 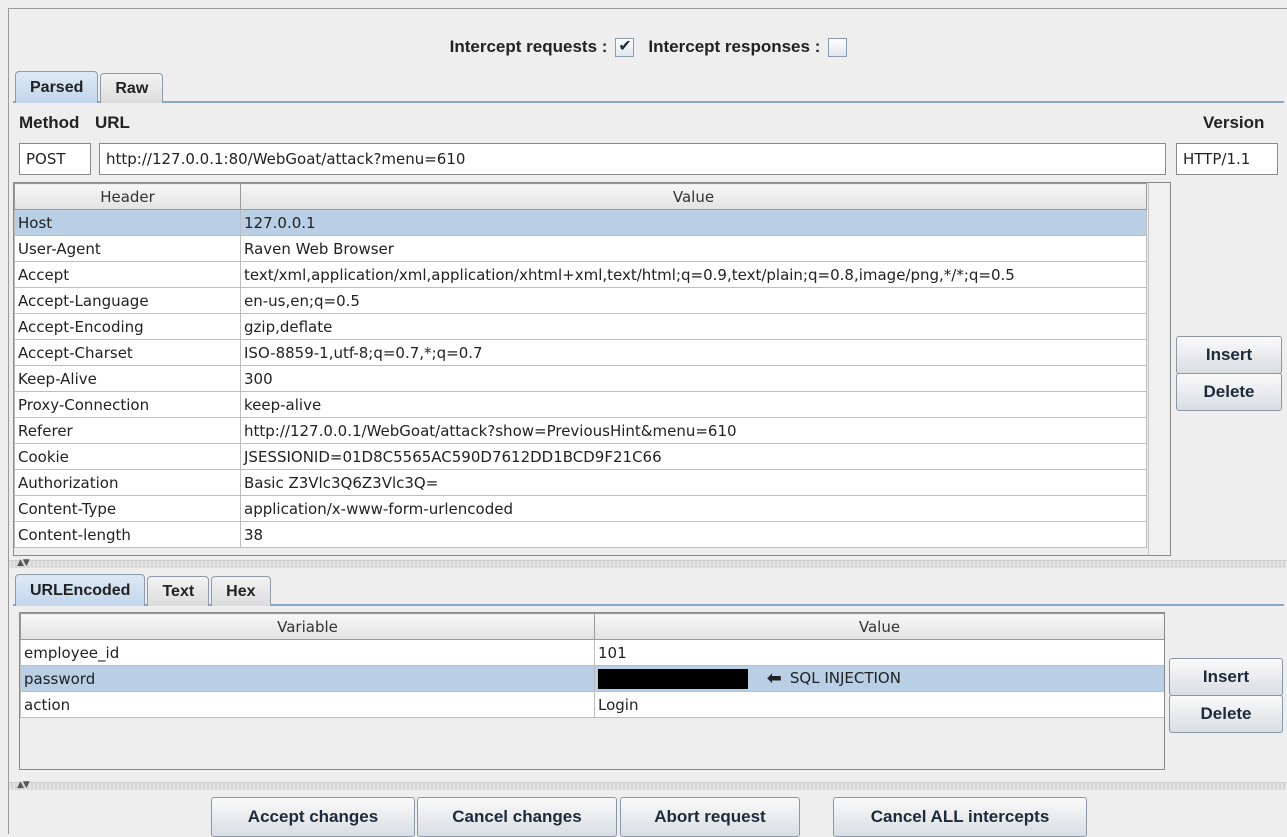 I want to click on sql-injection-label: SQL INJECTION, so click(x=845, y=678).